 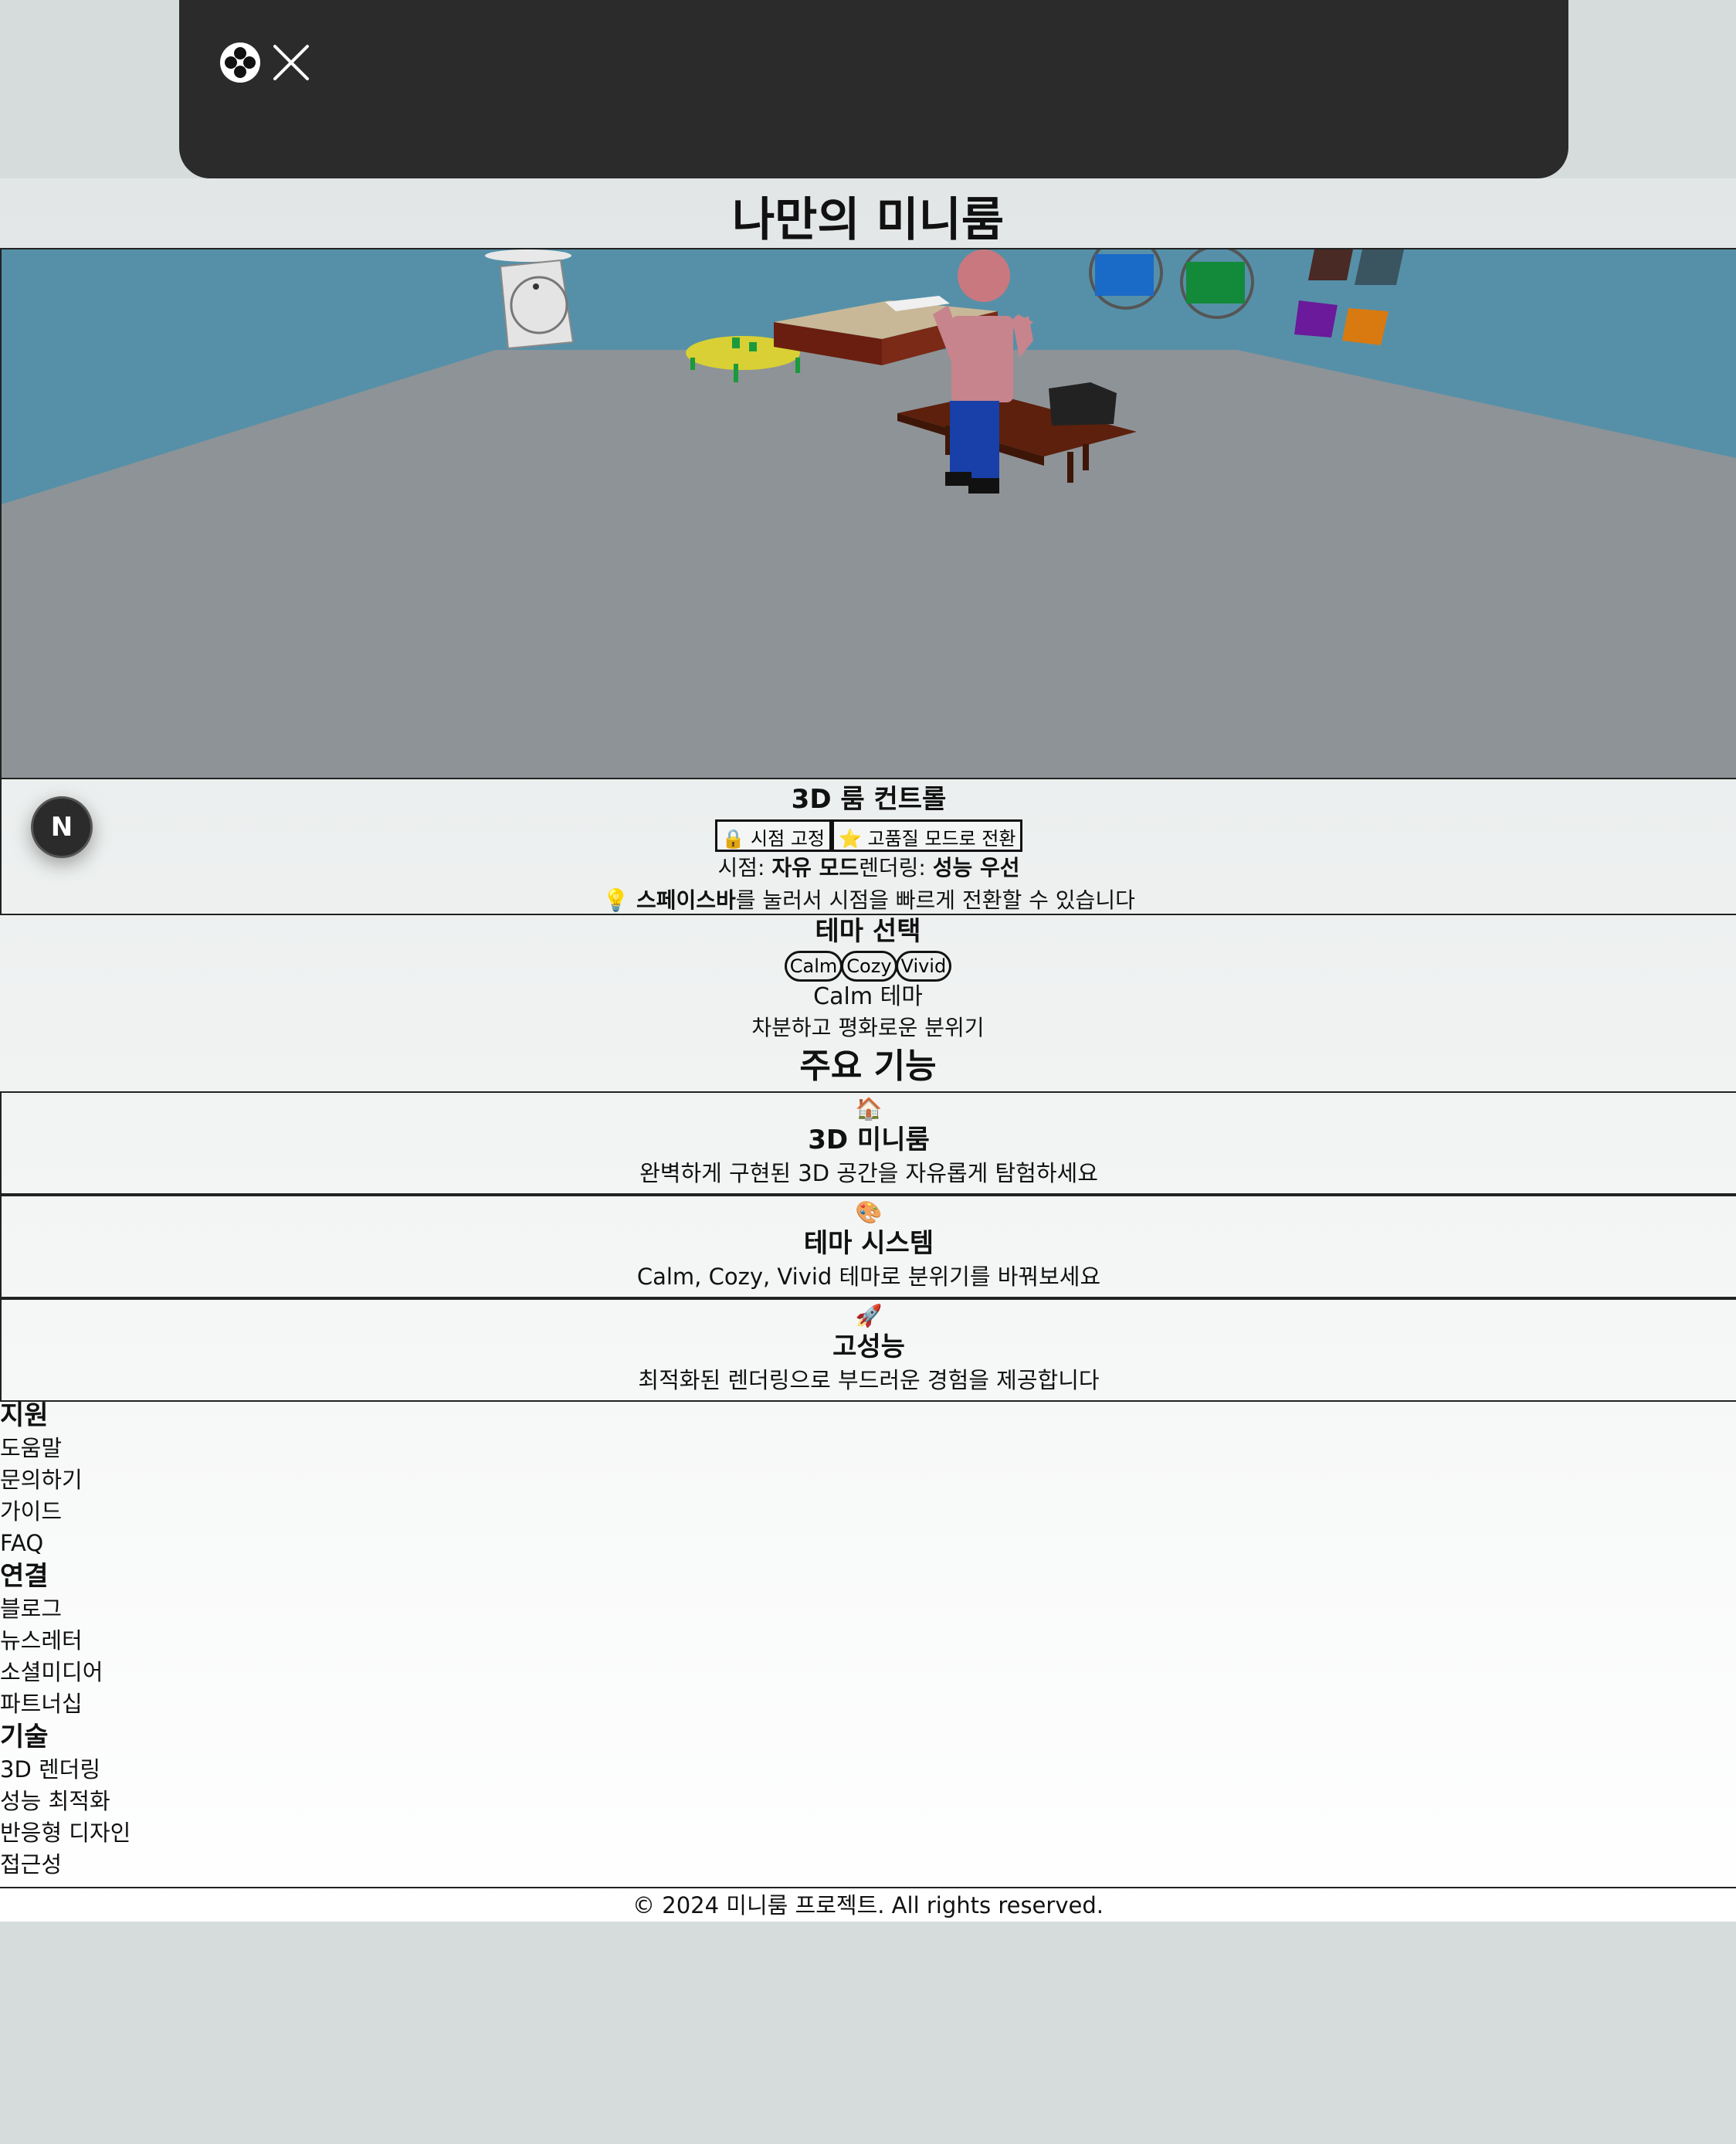 What do you see at coordinates (868, 1173) in the screenshot?
I see `feature-desc: 완벽하게 구현된 3D 공간을 자유롭게 탐험하세요` at bounding box center [868, 1173].